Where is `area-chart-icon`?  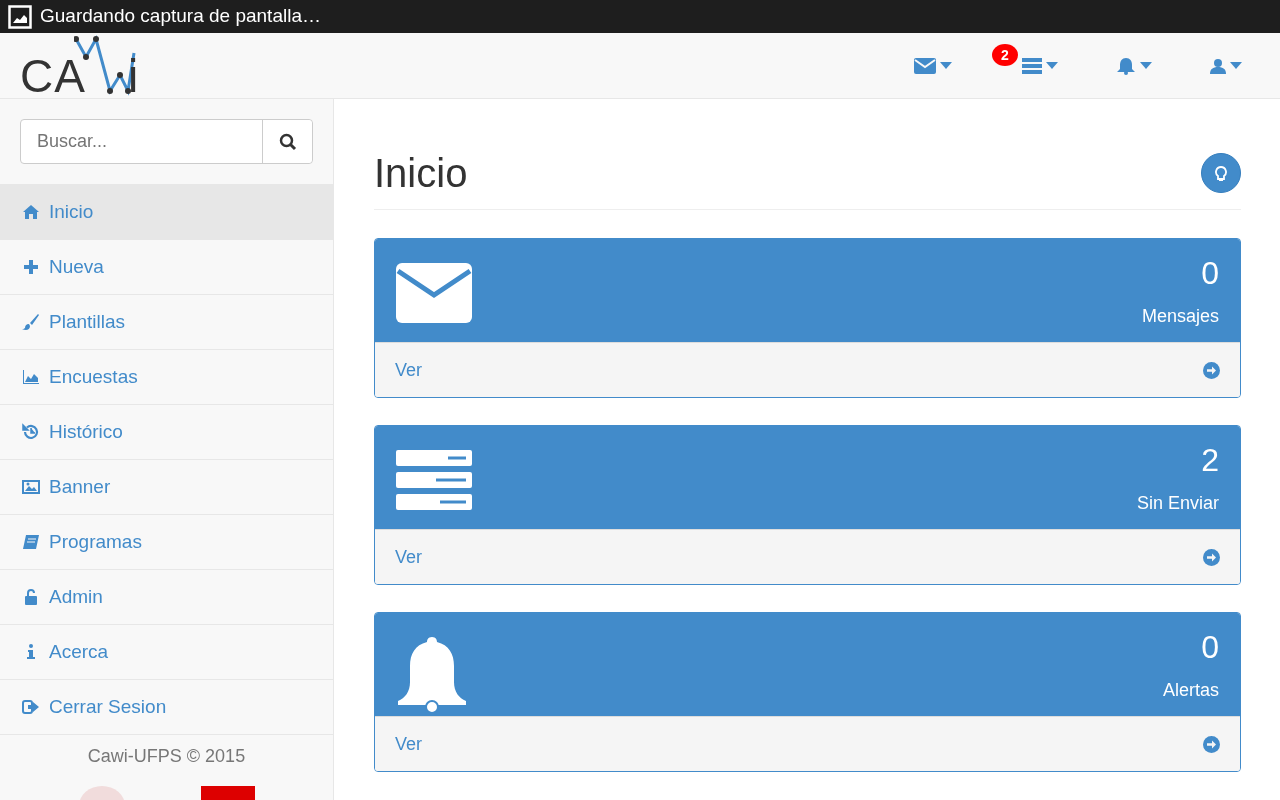
area-chart-icon is located at coordinates (31, 377).